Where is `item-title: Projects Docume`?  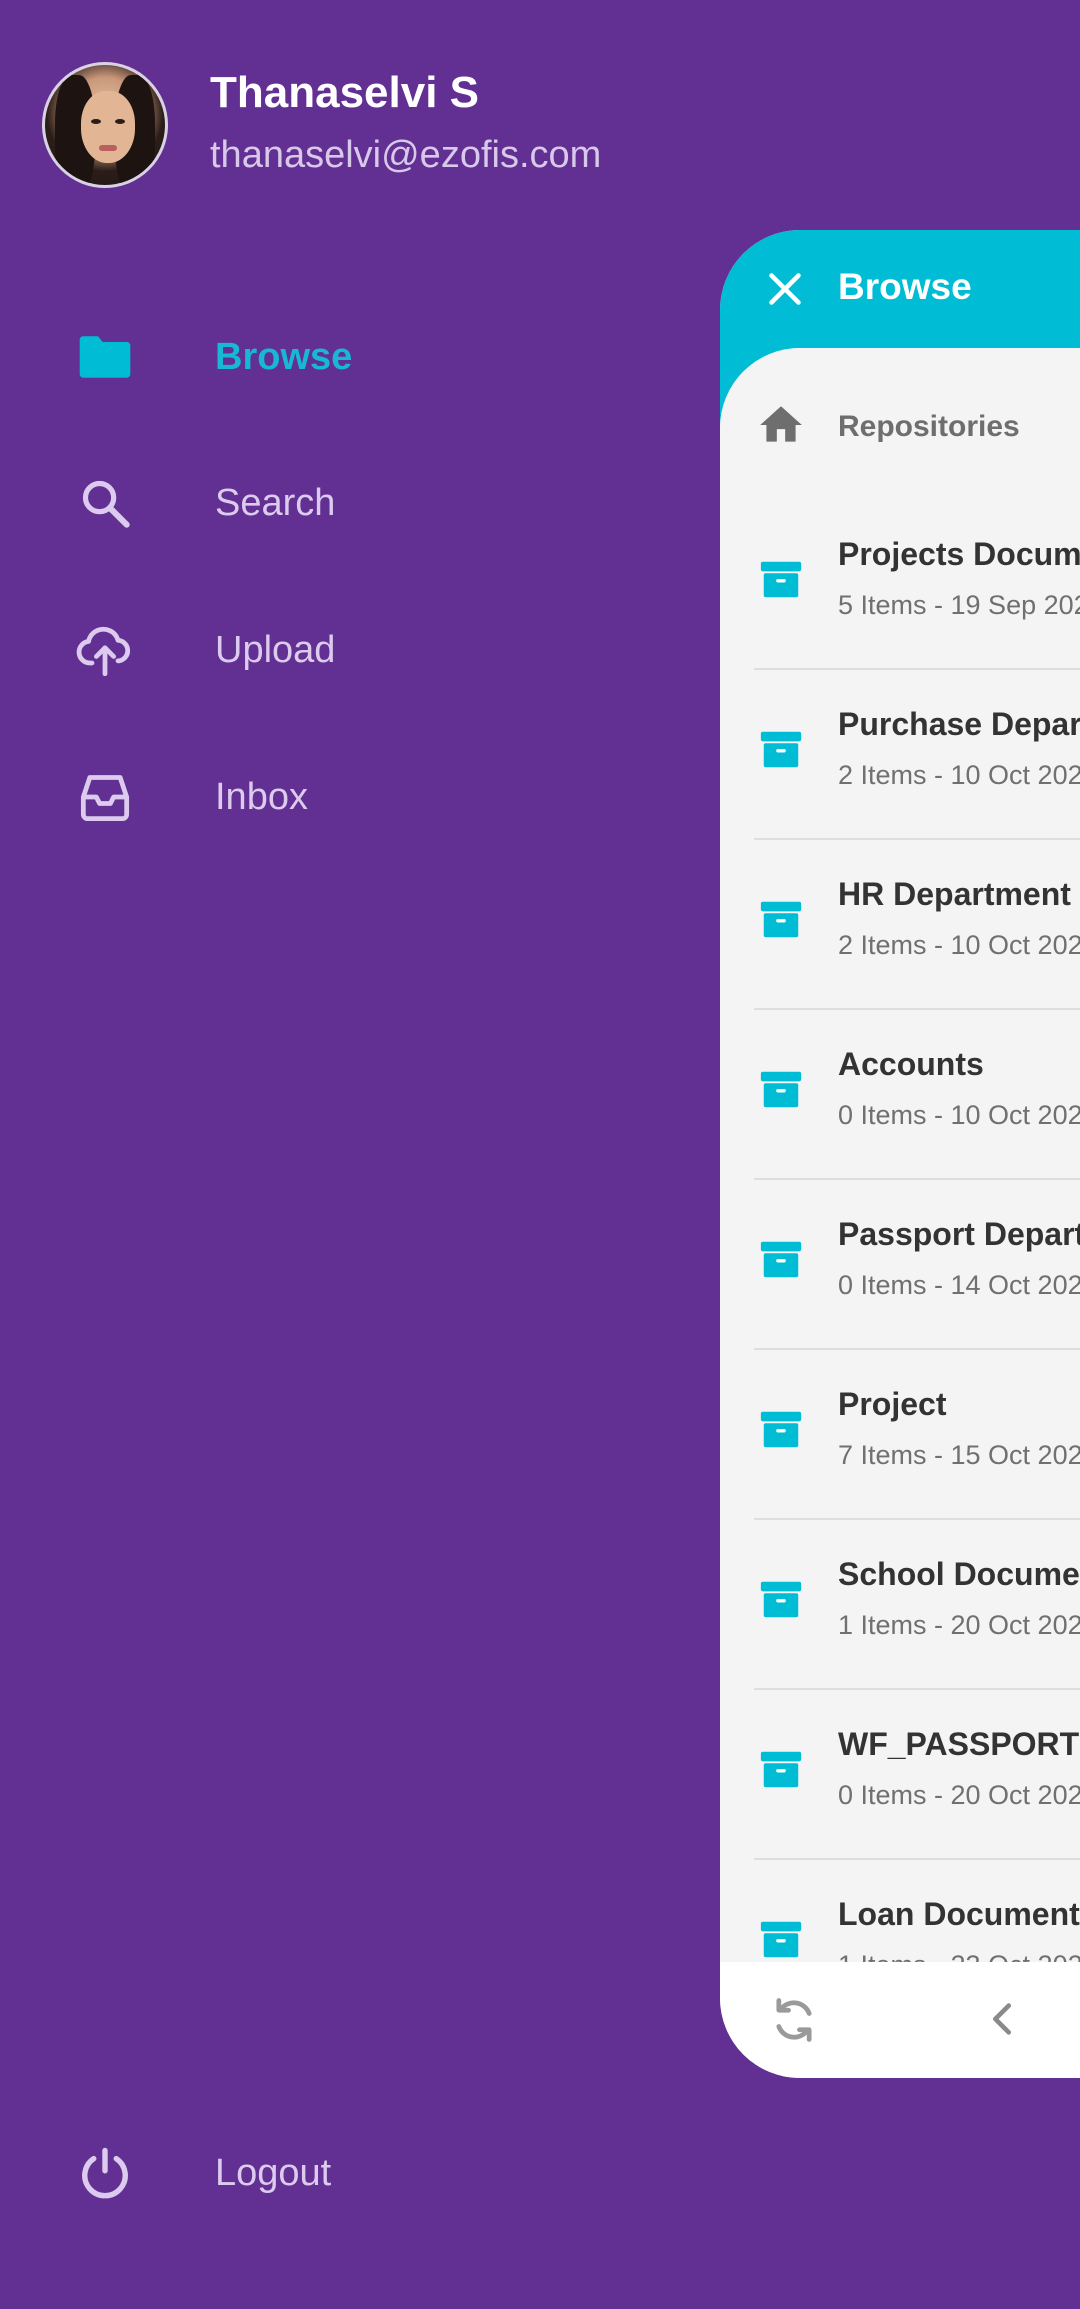 item-title: Projects Docume is located at coordinates (959, 554).